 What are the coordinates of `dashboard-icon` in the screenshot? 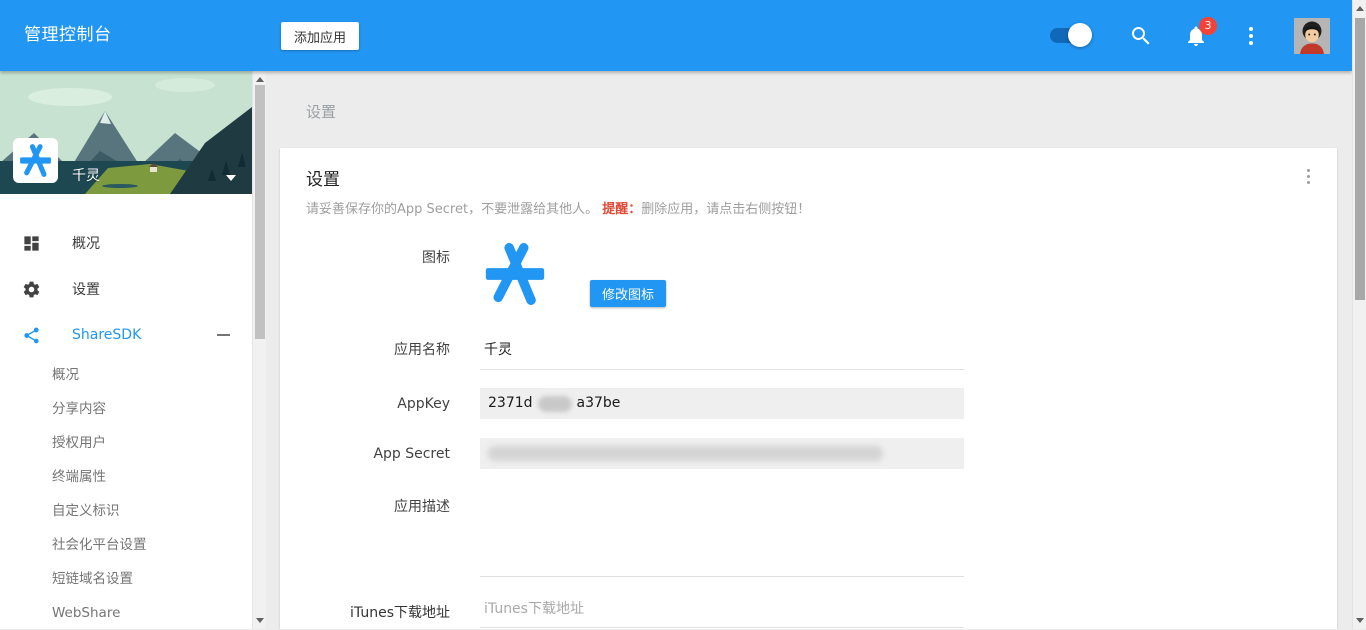 It's located at (31, 243).